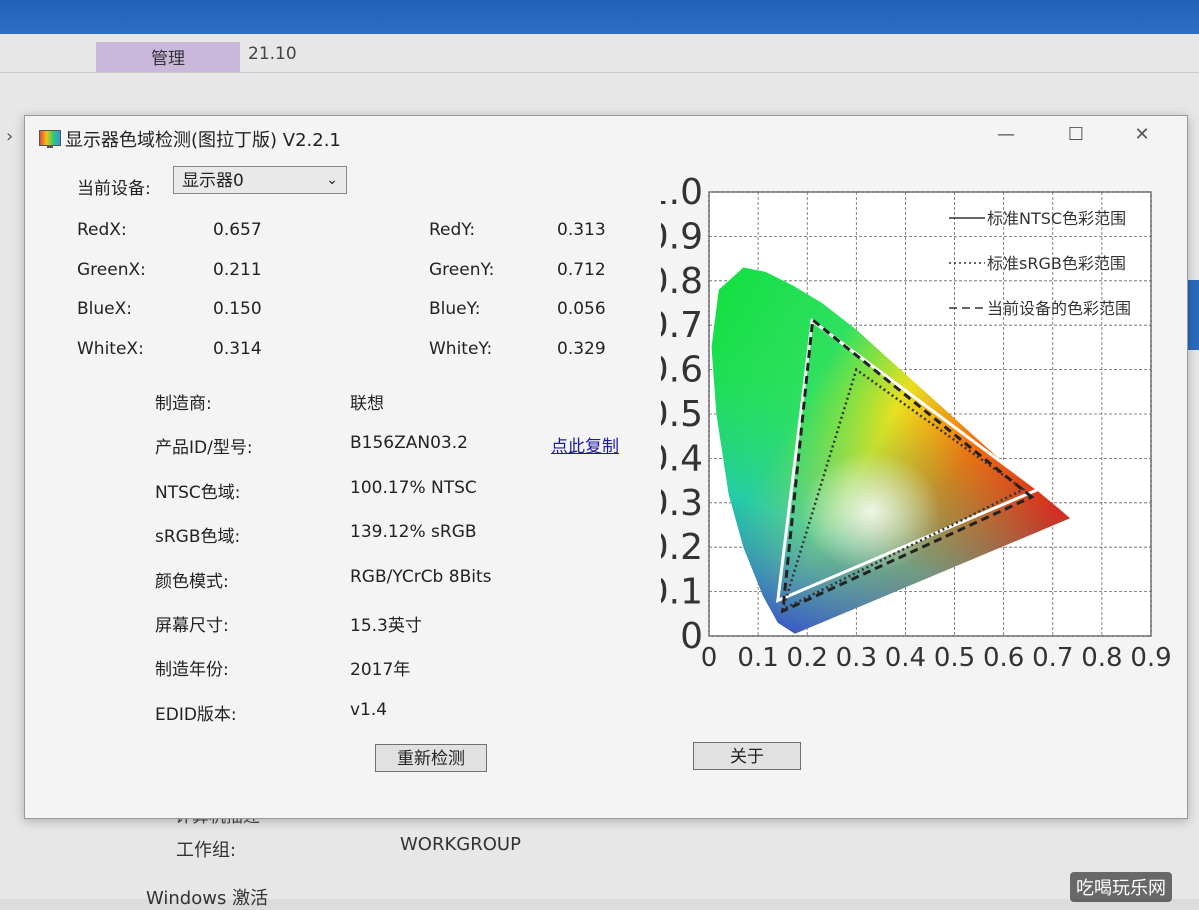 This screenshot has height=910, width=1199. I want to click on version-text: 21.10, so click(272, 54).